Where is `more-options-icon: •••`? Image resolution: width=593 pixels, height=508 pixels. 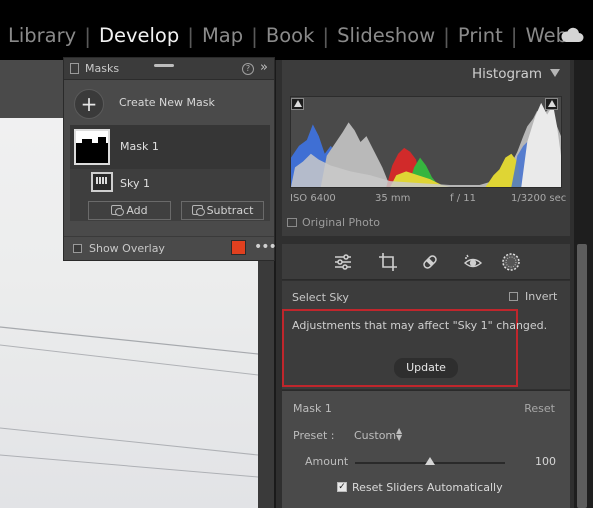 more-options-icon: ••• is located at coordinates (265, 247).